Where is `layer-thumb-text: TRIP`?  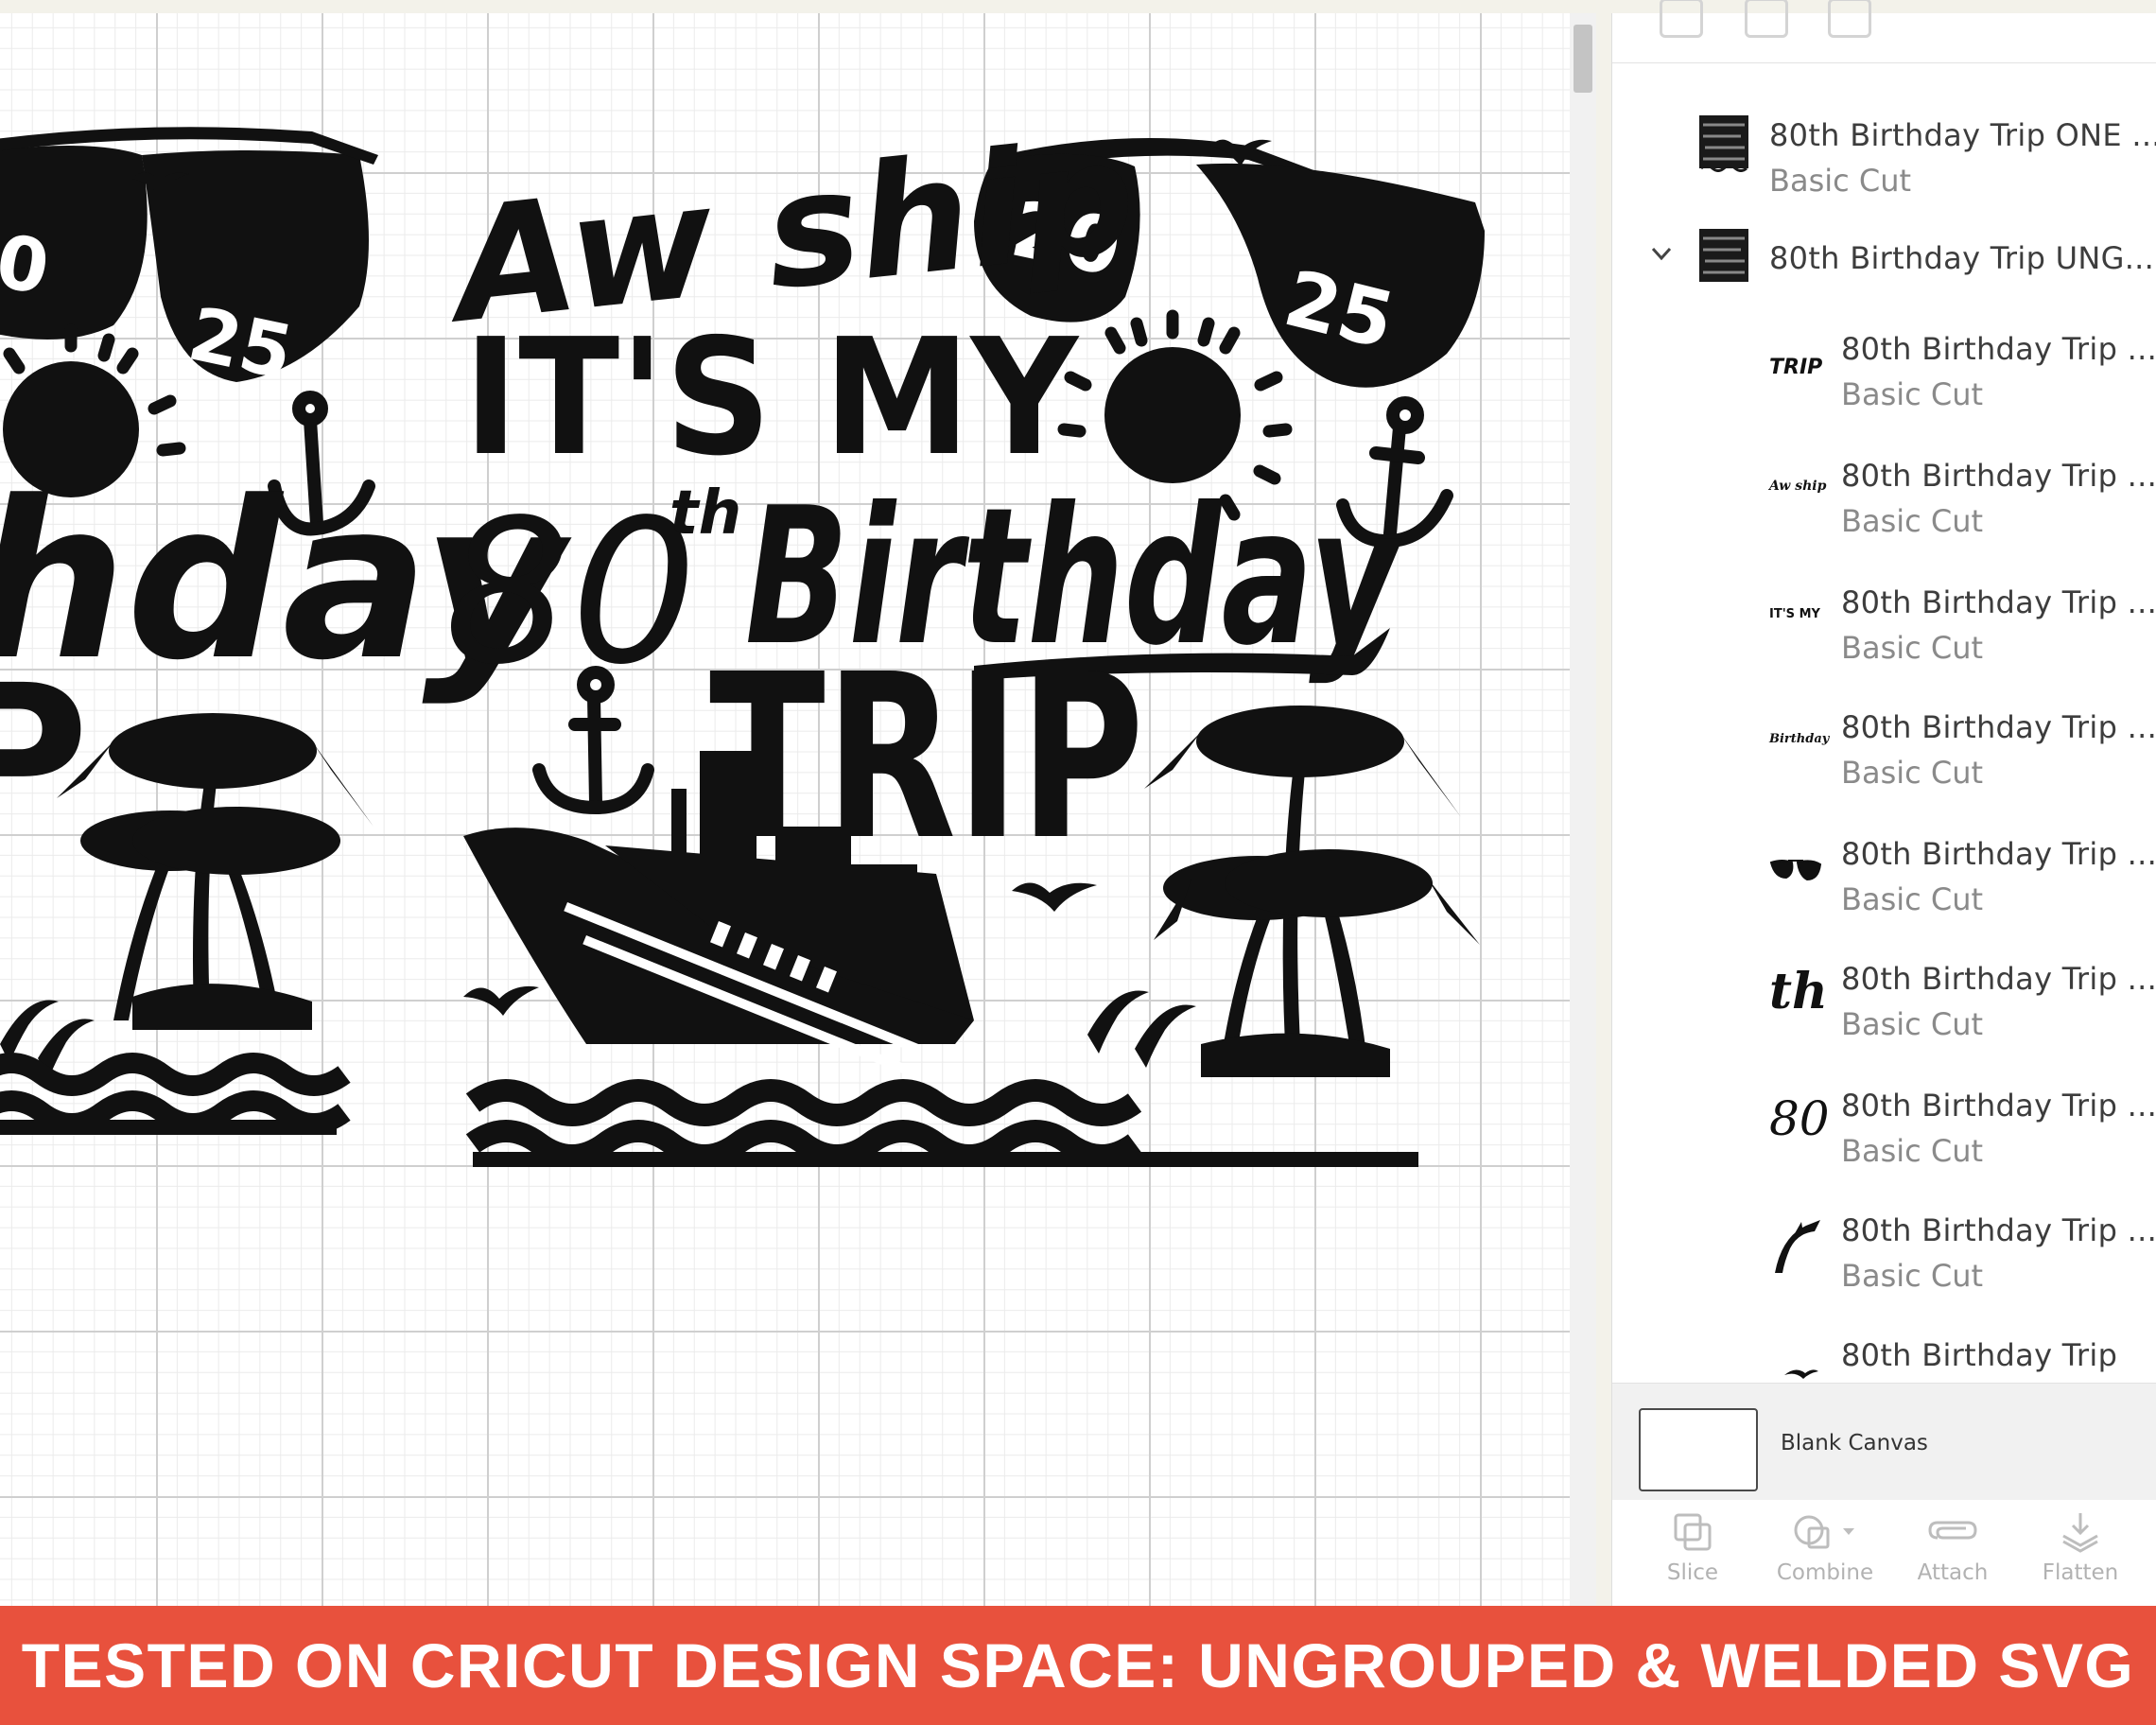 layer-thumb-text: TRIP is located at coordinates (1796, 367).